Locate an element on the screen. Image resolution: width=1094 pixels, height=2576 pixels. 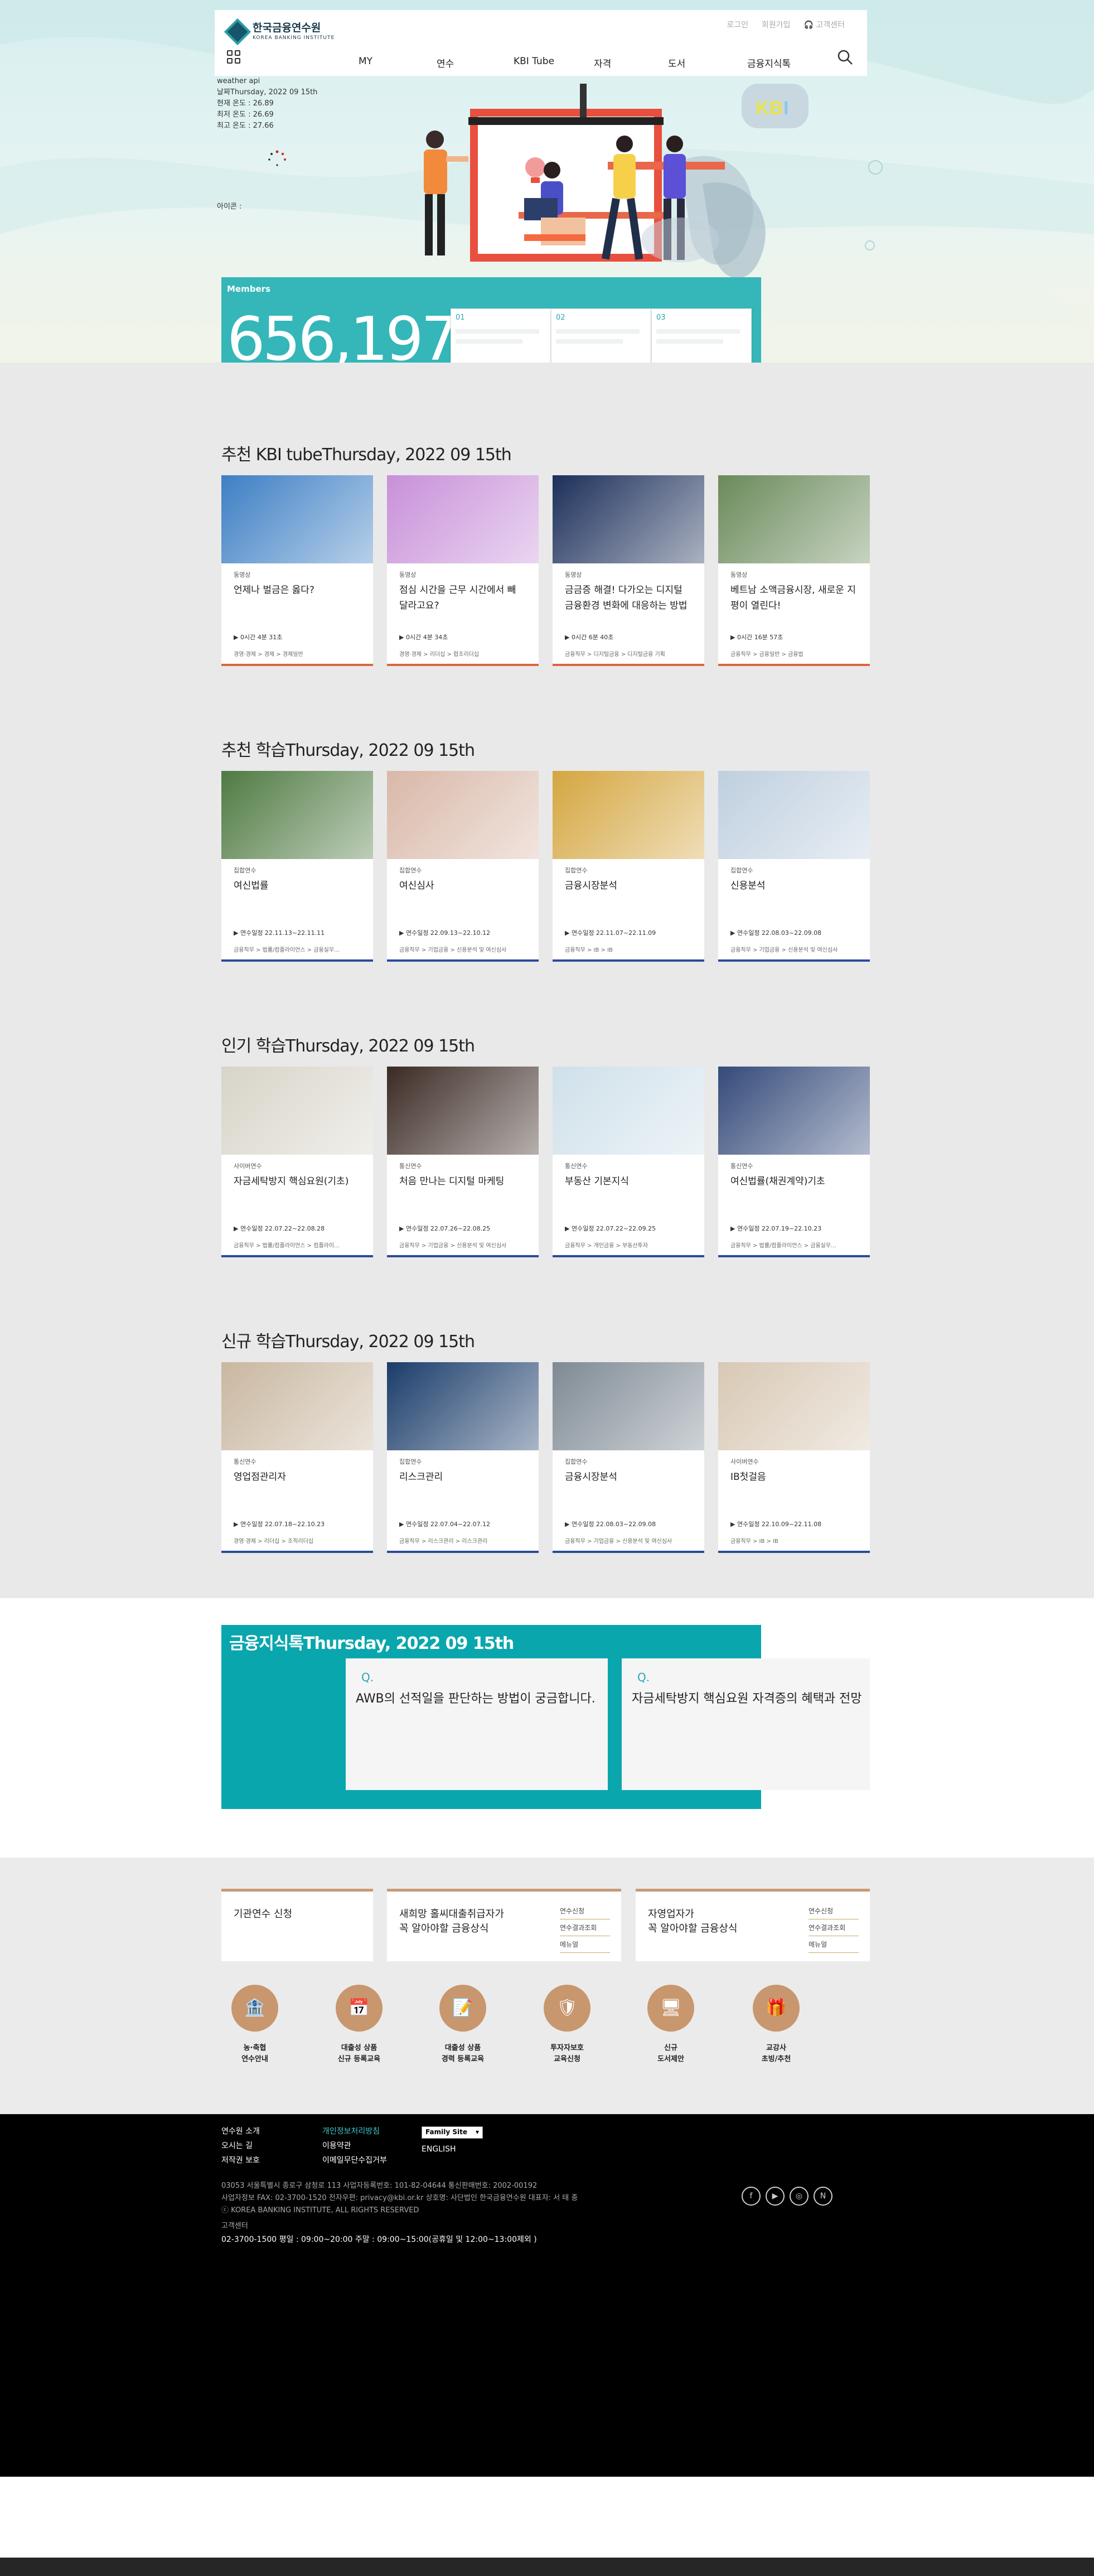
site-logo: 한국금융연수원 KOREA BANKING INSTITUTE is located at coordinates (279, 32).